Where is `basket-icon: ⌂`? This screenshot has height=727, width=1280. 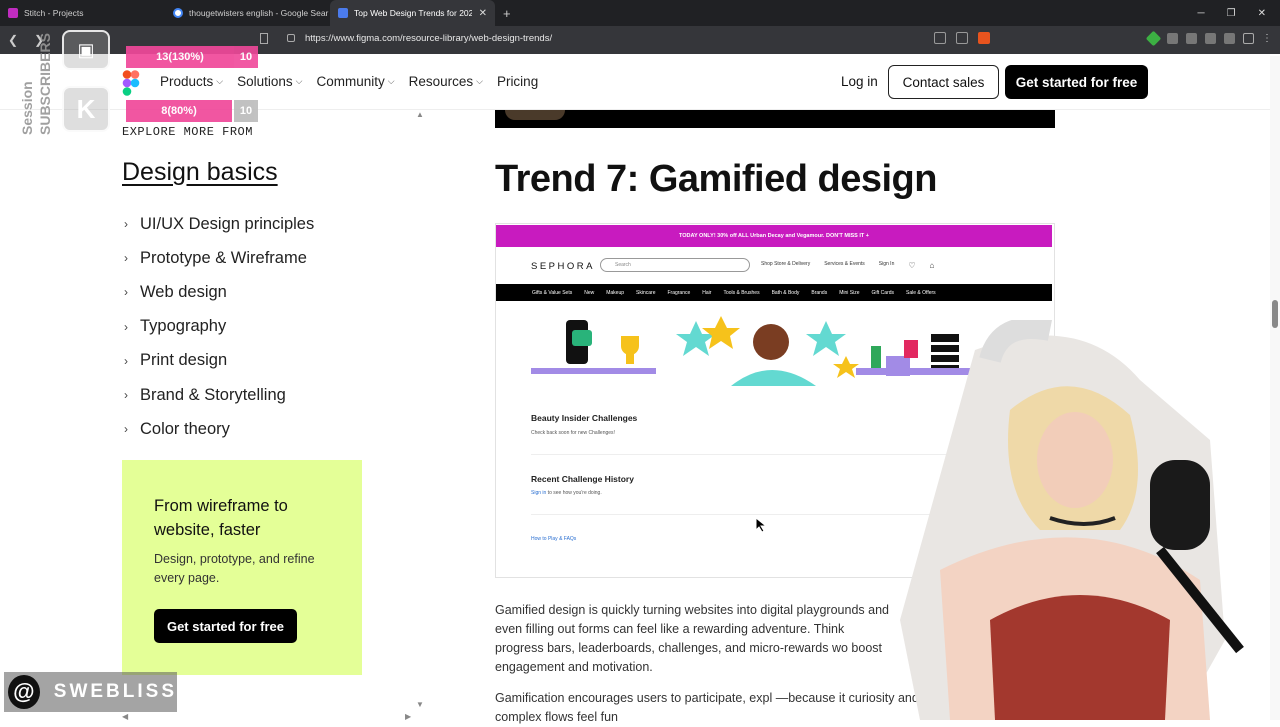 basket-icon: ⌂ is located at coordinates (932, 265).